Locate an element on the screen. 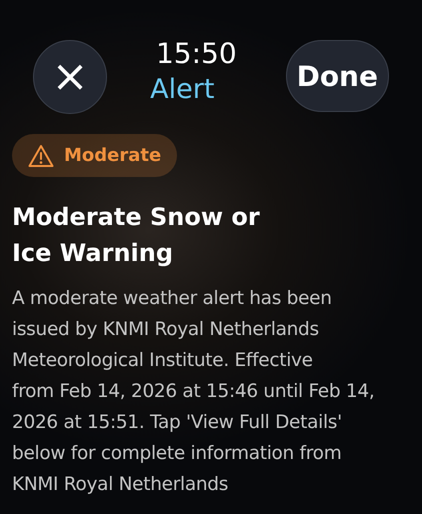 Image resolution: width=422 pixels, height=514 pixels. severity-badge: Moderate is located at coordinates (95, 155).